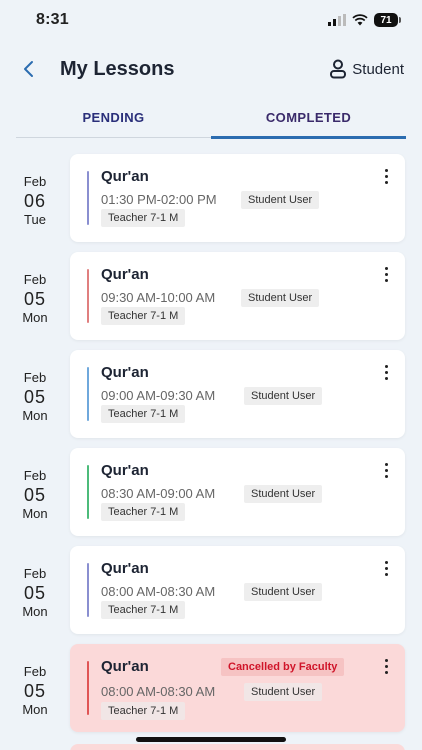  Describe the element at coordinates (113, 118) in the screenshot. I see `tab-pending: PENDING` at that location.